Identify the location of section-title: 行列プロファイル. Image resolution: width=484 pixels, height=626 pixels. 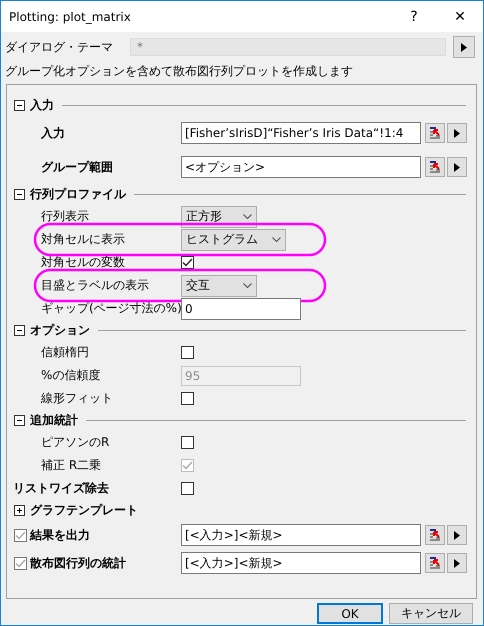
(78, 194).